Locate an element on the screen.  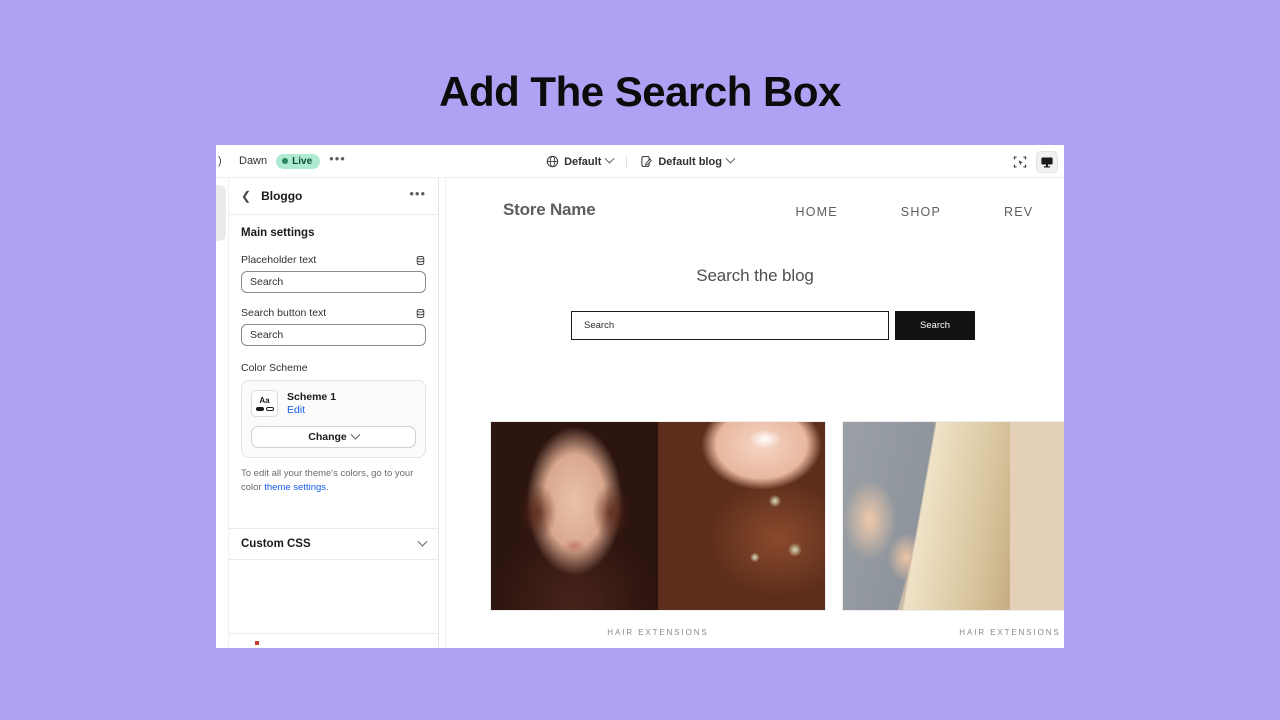
field-spacer is located at coordinates (333, 300).